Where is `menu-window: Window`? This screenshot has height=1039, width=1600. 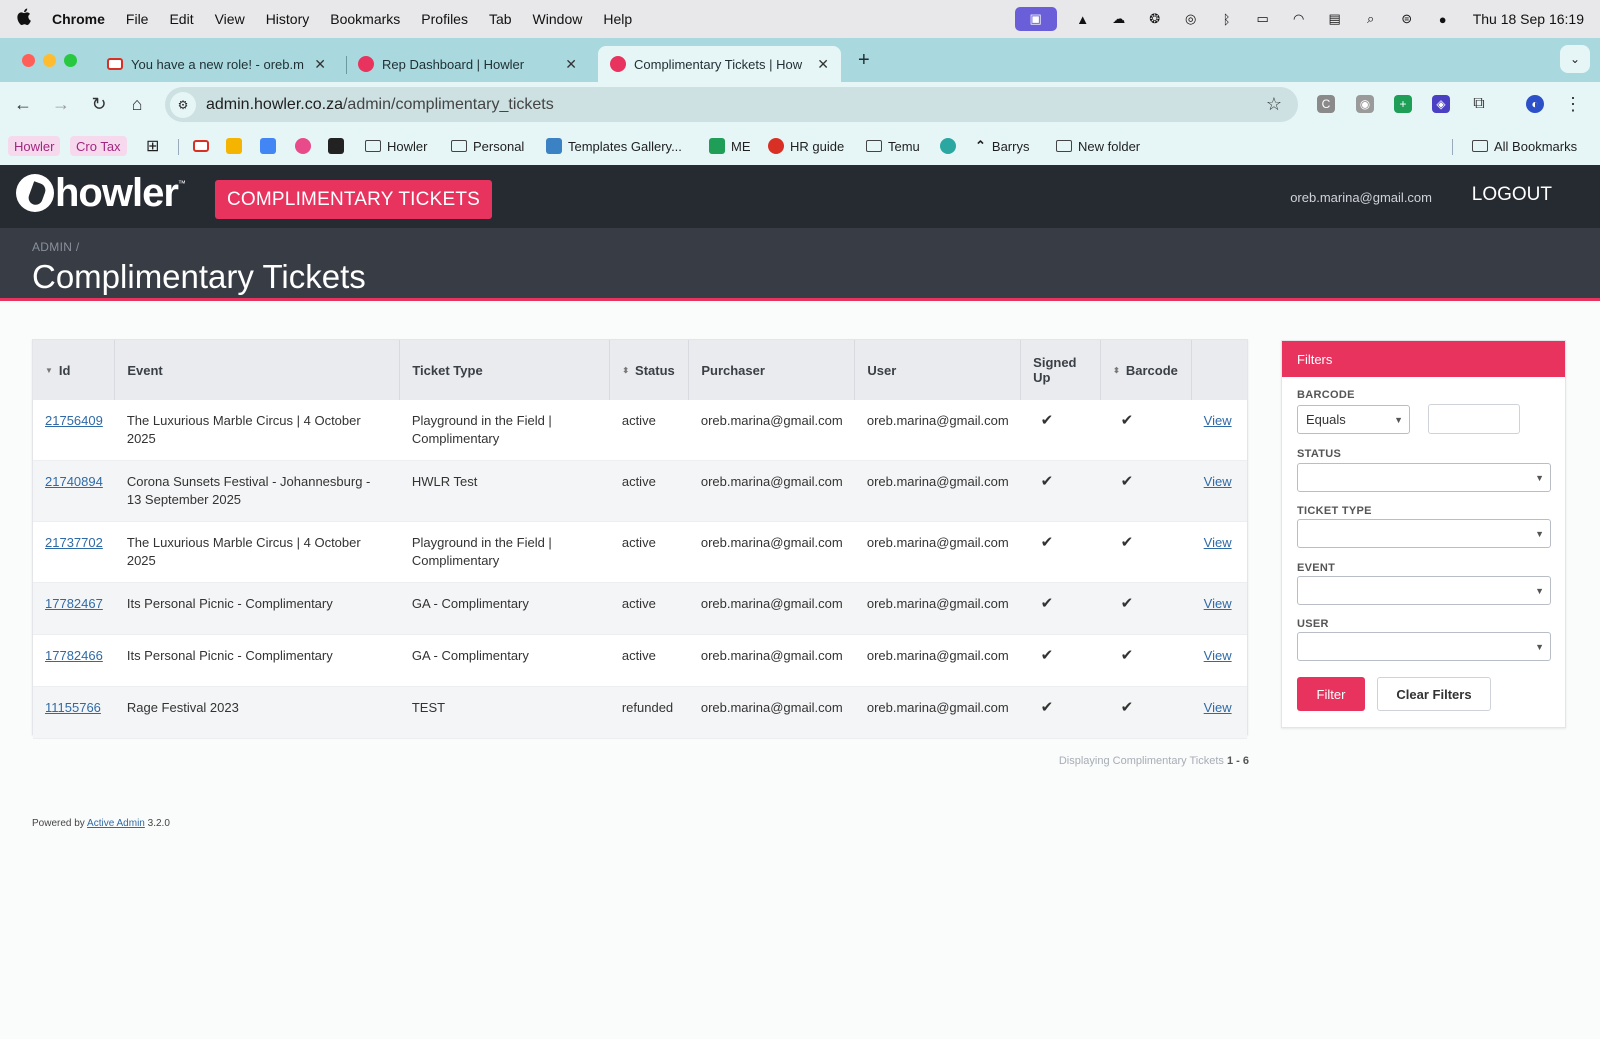 menu-window: Window is located at coordinates (558, 19).